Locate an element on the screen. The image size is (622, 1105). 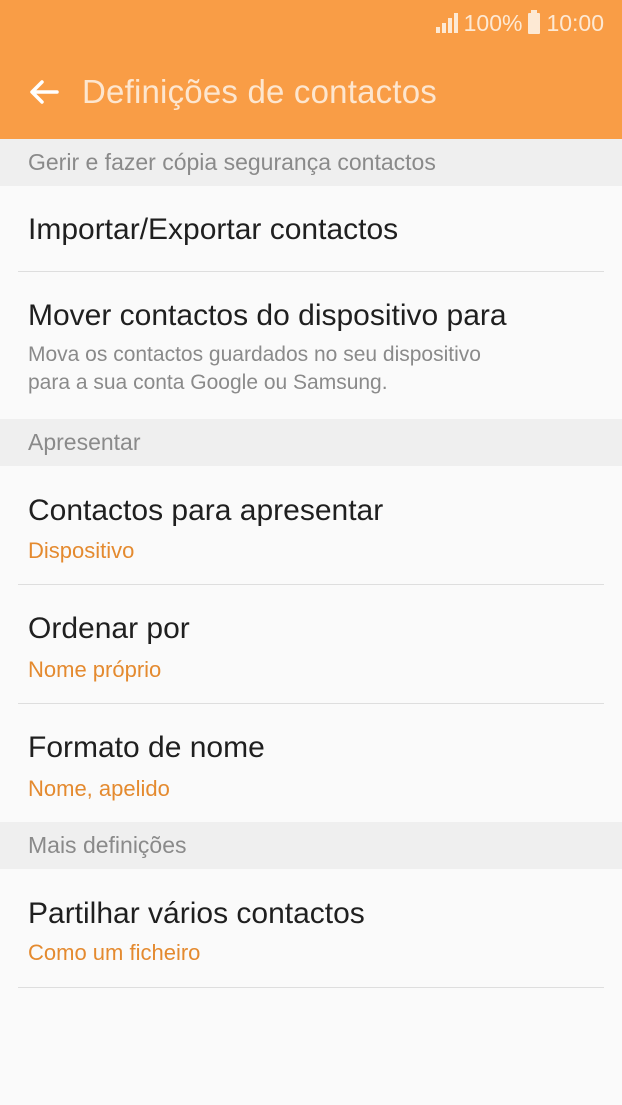
contacts-to-display-item: Contactos para apresentar Dispositivo is located at coordinates (311, 525).